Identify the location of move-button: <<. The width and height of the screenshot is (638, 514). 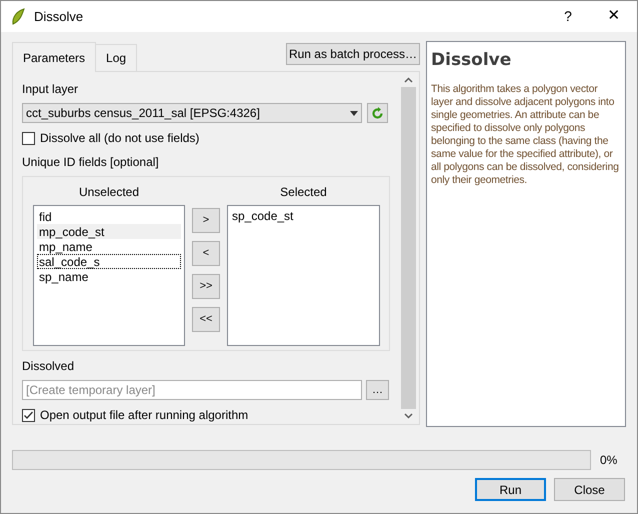
(206, 319).